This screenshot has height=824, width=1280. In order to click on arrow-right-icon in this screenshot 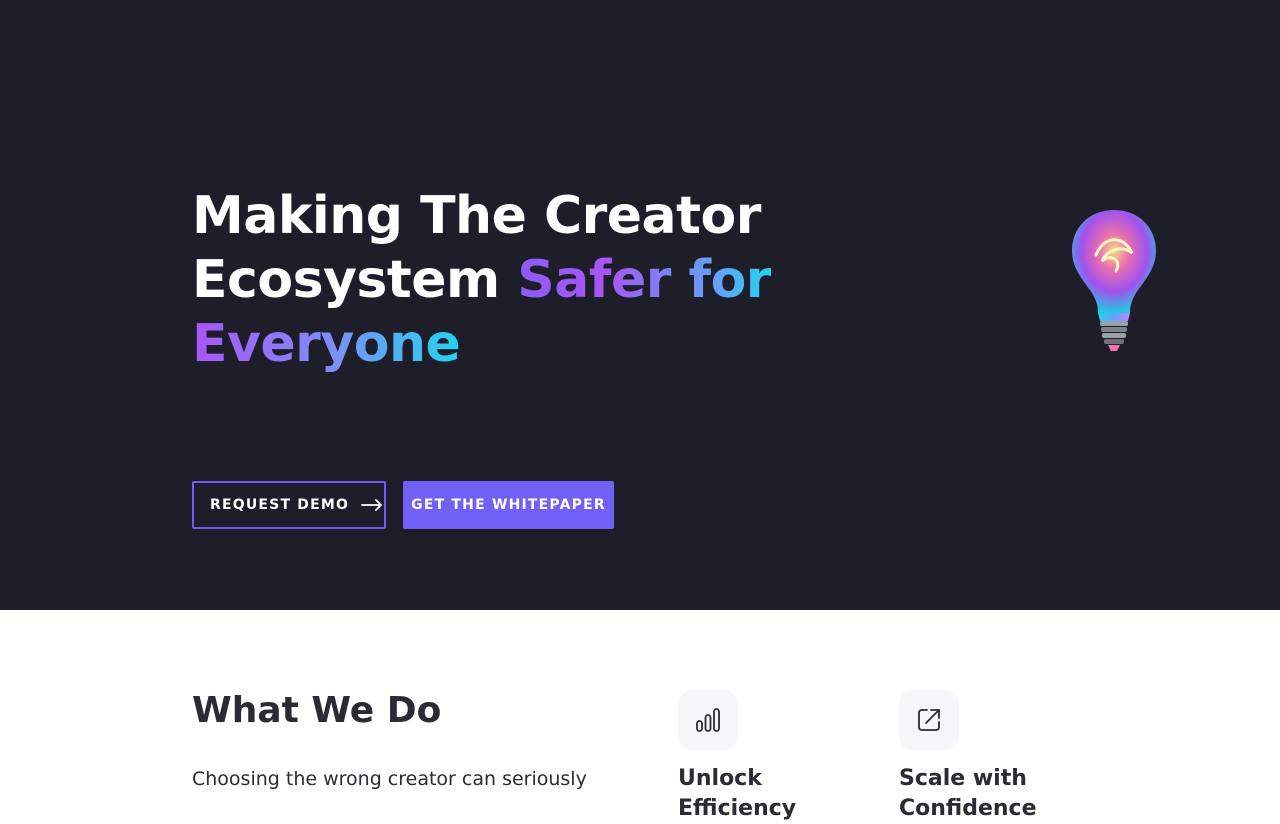, I will do `click(372, 505)`.